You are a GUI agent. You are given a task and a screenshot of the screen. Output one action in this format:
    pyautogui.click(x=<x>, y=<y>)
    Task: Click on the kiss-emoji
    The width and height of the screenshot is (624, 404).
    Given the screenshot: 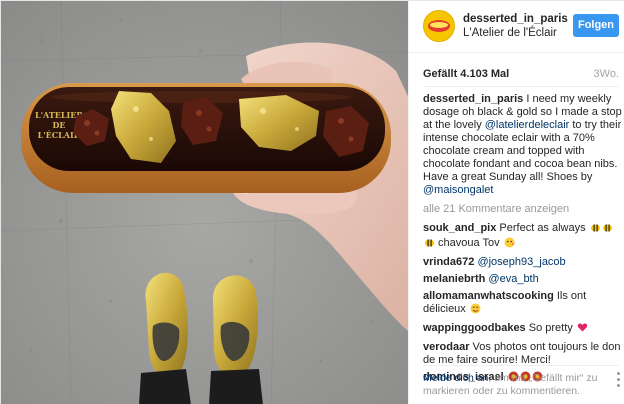 What is the action you would take?
    pyautogui.click(x=509, y=244)
    